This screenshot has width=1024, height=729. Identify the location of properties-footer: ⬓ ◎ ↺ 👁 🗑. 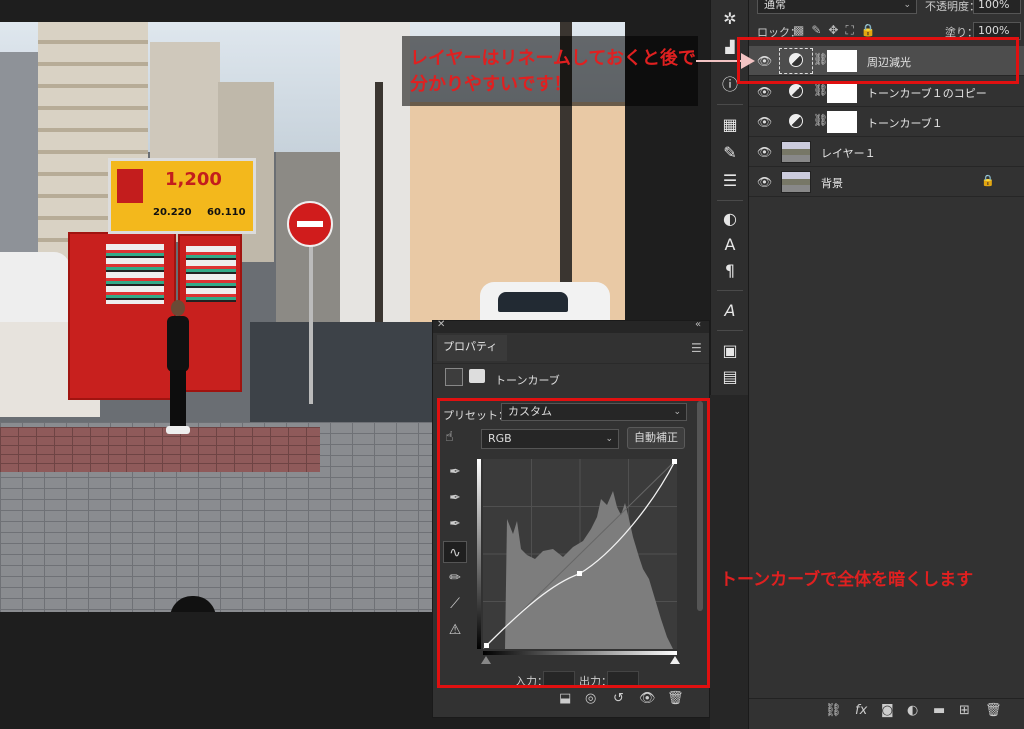
(571, 700).